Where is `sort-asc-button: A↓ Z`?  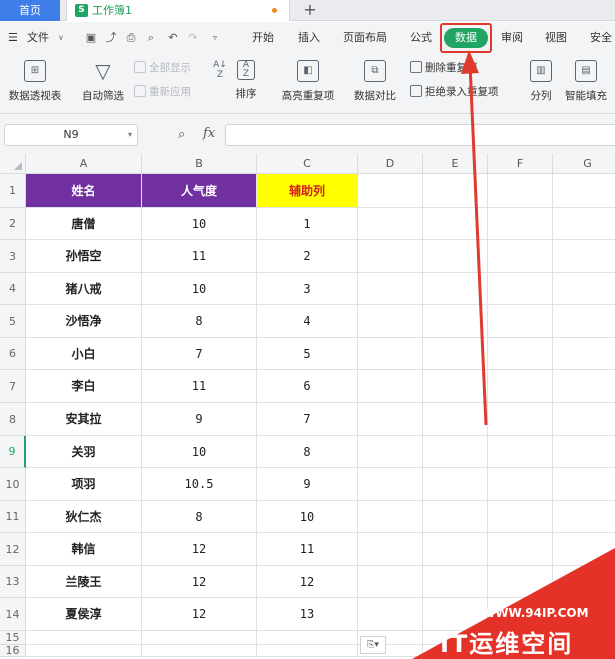 sort-asc-button: A↓ Z is located at coordinates (220, 71).